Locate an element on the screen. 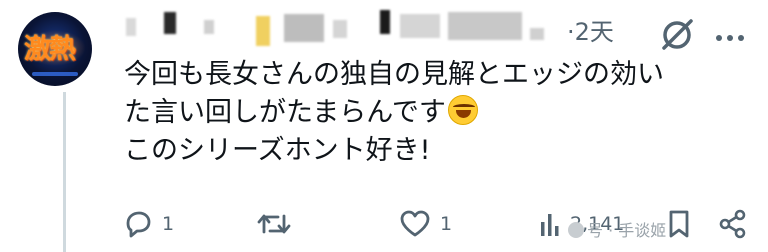  rolling-on-floor-laughing-icon is located at coordinates (462, 110).